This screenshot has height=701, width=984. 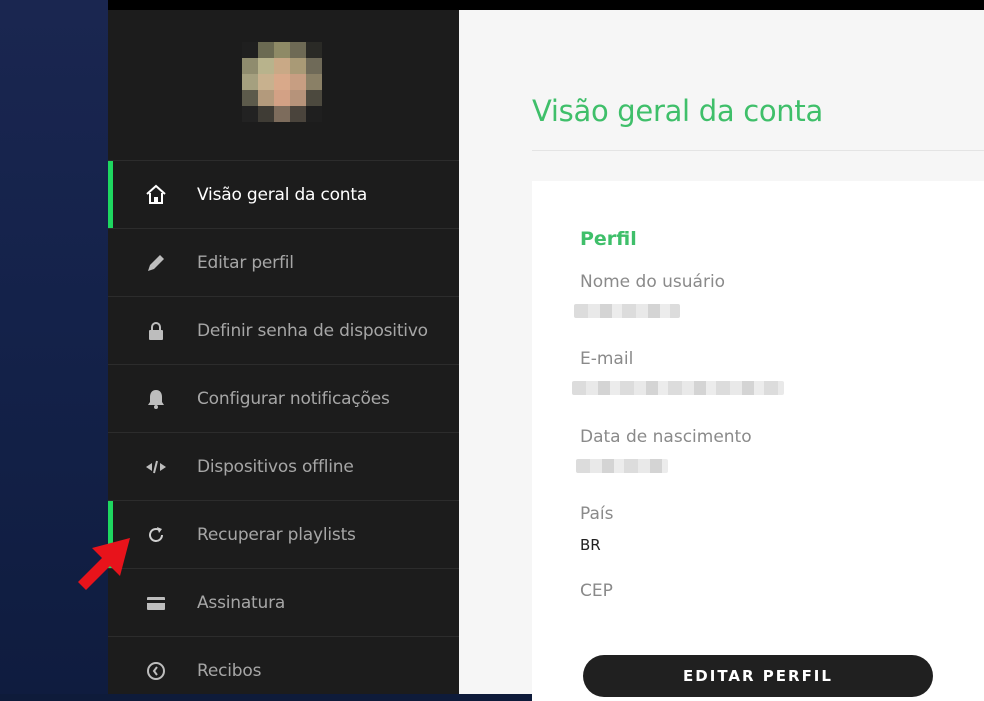 I want to click on sidebar-item-label: Configurar notificações, so click(x=293, y=398).